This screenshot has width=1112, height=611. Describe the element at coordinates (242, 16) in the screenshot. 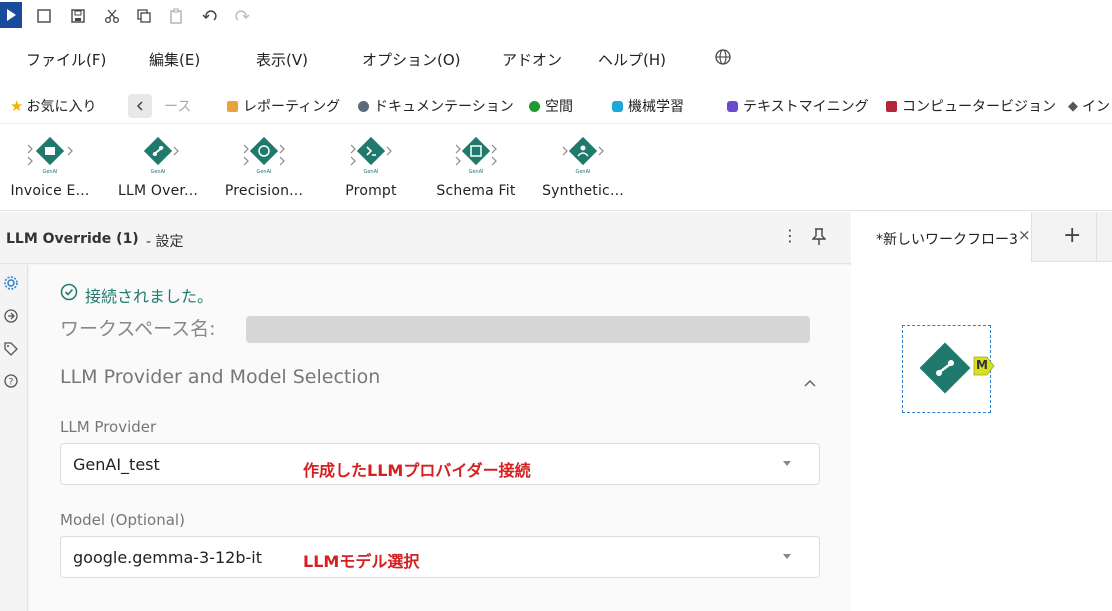

I see `redo-icon` at that location.